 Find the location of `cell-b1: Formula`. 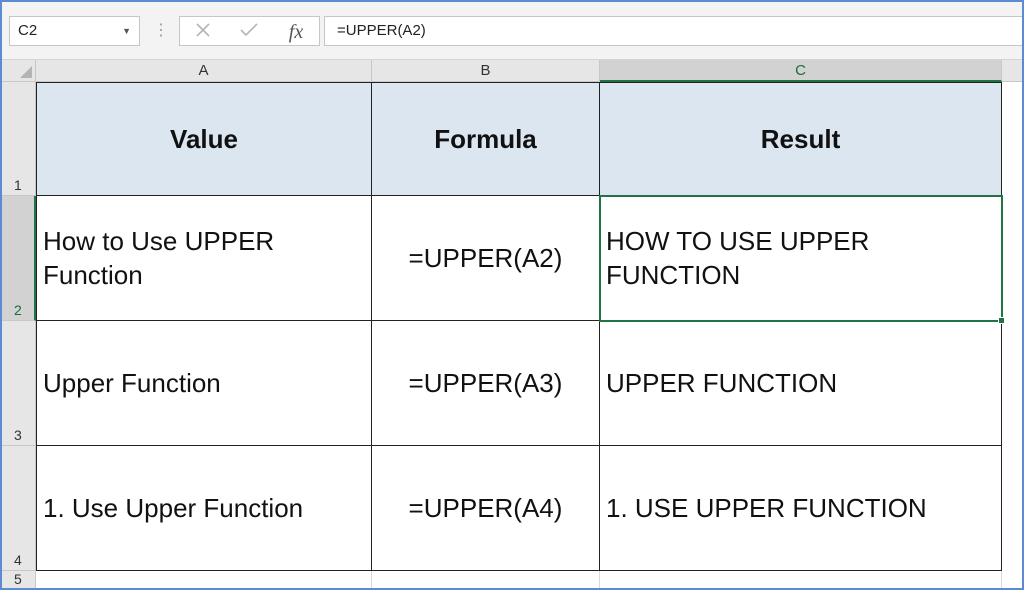

cell-b1: Formula is located at coordinates (486, 139).